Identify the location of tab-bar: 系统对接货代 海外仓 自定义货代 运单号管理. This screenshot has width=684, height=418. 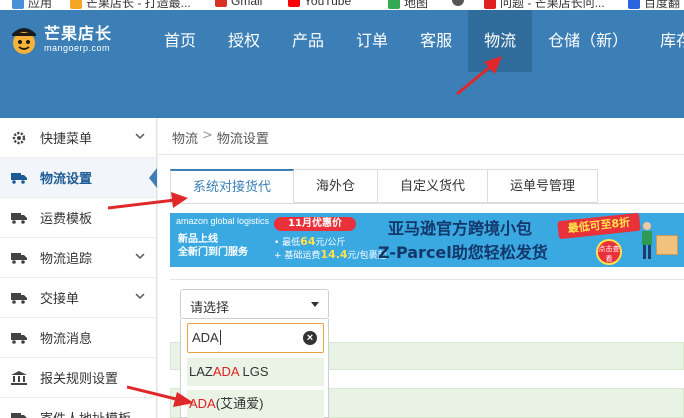
(384, 186).